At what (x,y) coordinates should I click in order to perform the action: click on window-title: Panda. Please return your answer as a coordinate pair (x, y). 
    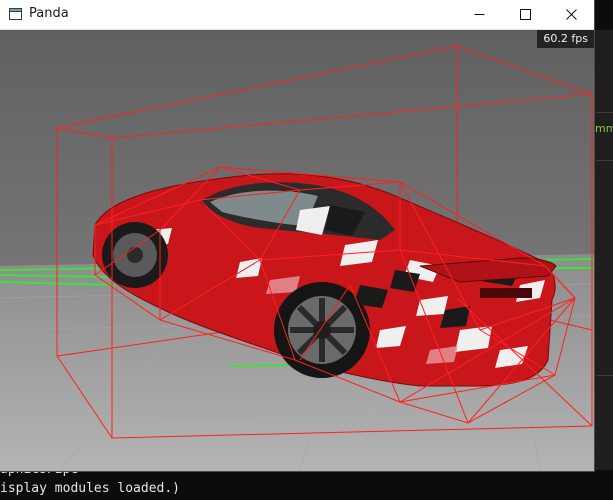
    Looking at the image, I should click on (49, 13).